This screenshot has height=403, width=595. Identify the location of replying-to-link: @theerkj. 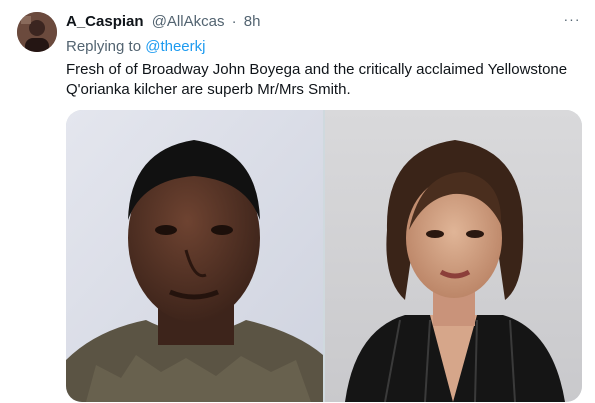
(175, 46).